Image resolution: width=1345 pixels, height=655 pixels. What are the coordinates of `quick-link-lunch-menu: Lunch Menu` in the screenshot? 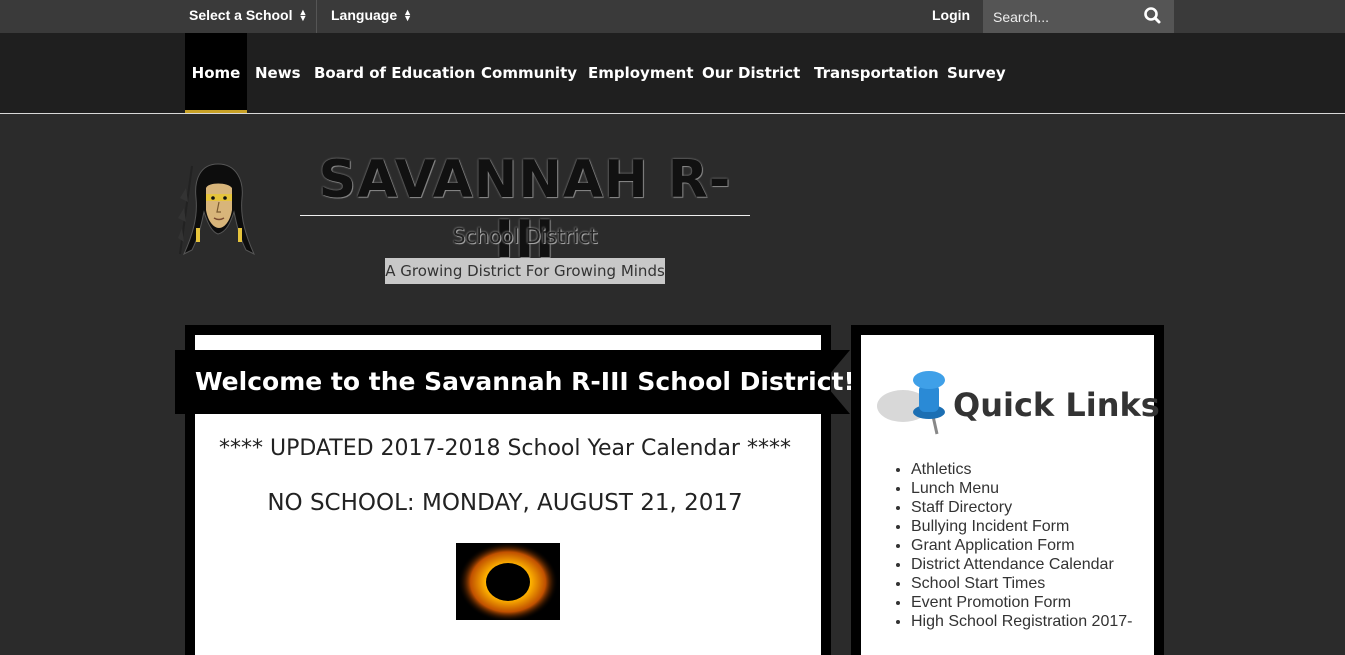 It's located at (1021, 488).